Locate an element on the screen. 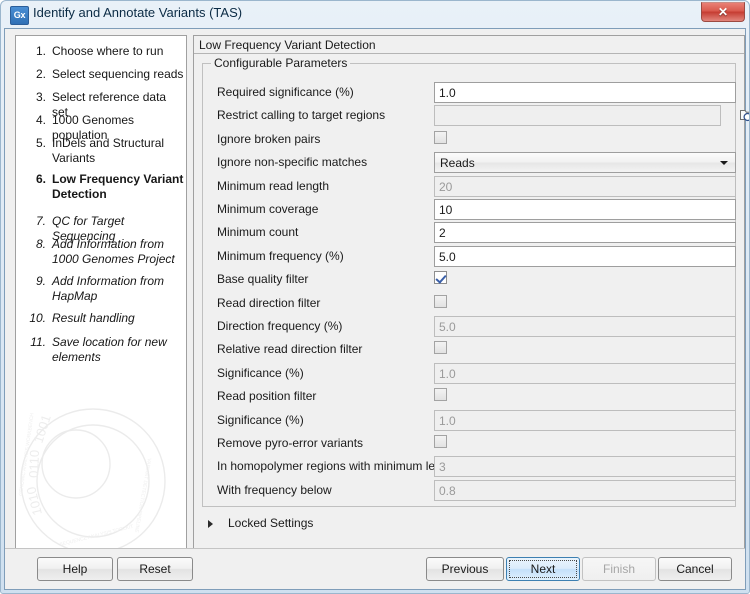 The width and height of the screenshot is (750, 594). svg-text: GENOMIC ANALYSIS WORKBENCH is located at coordinates (27, 454).